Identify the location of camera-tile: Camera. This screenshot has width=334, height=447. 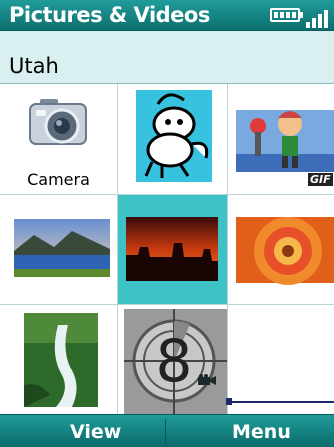
(58, 139).